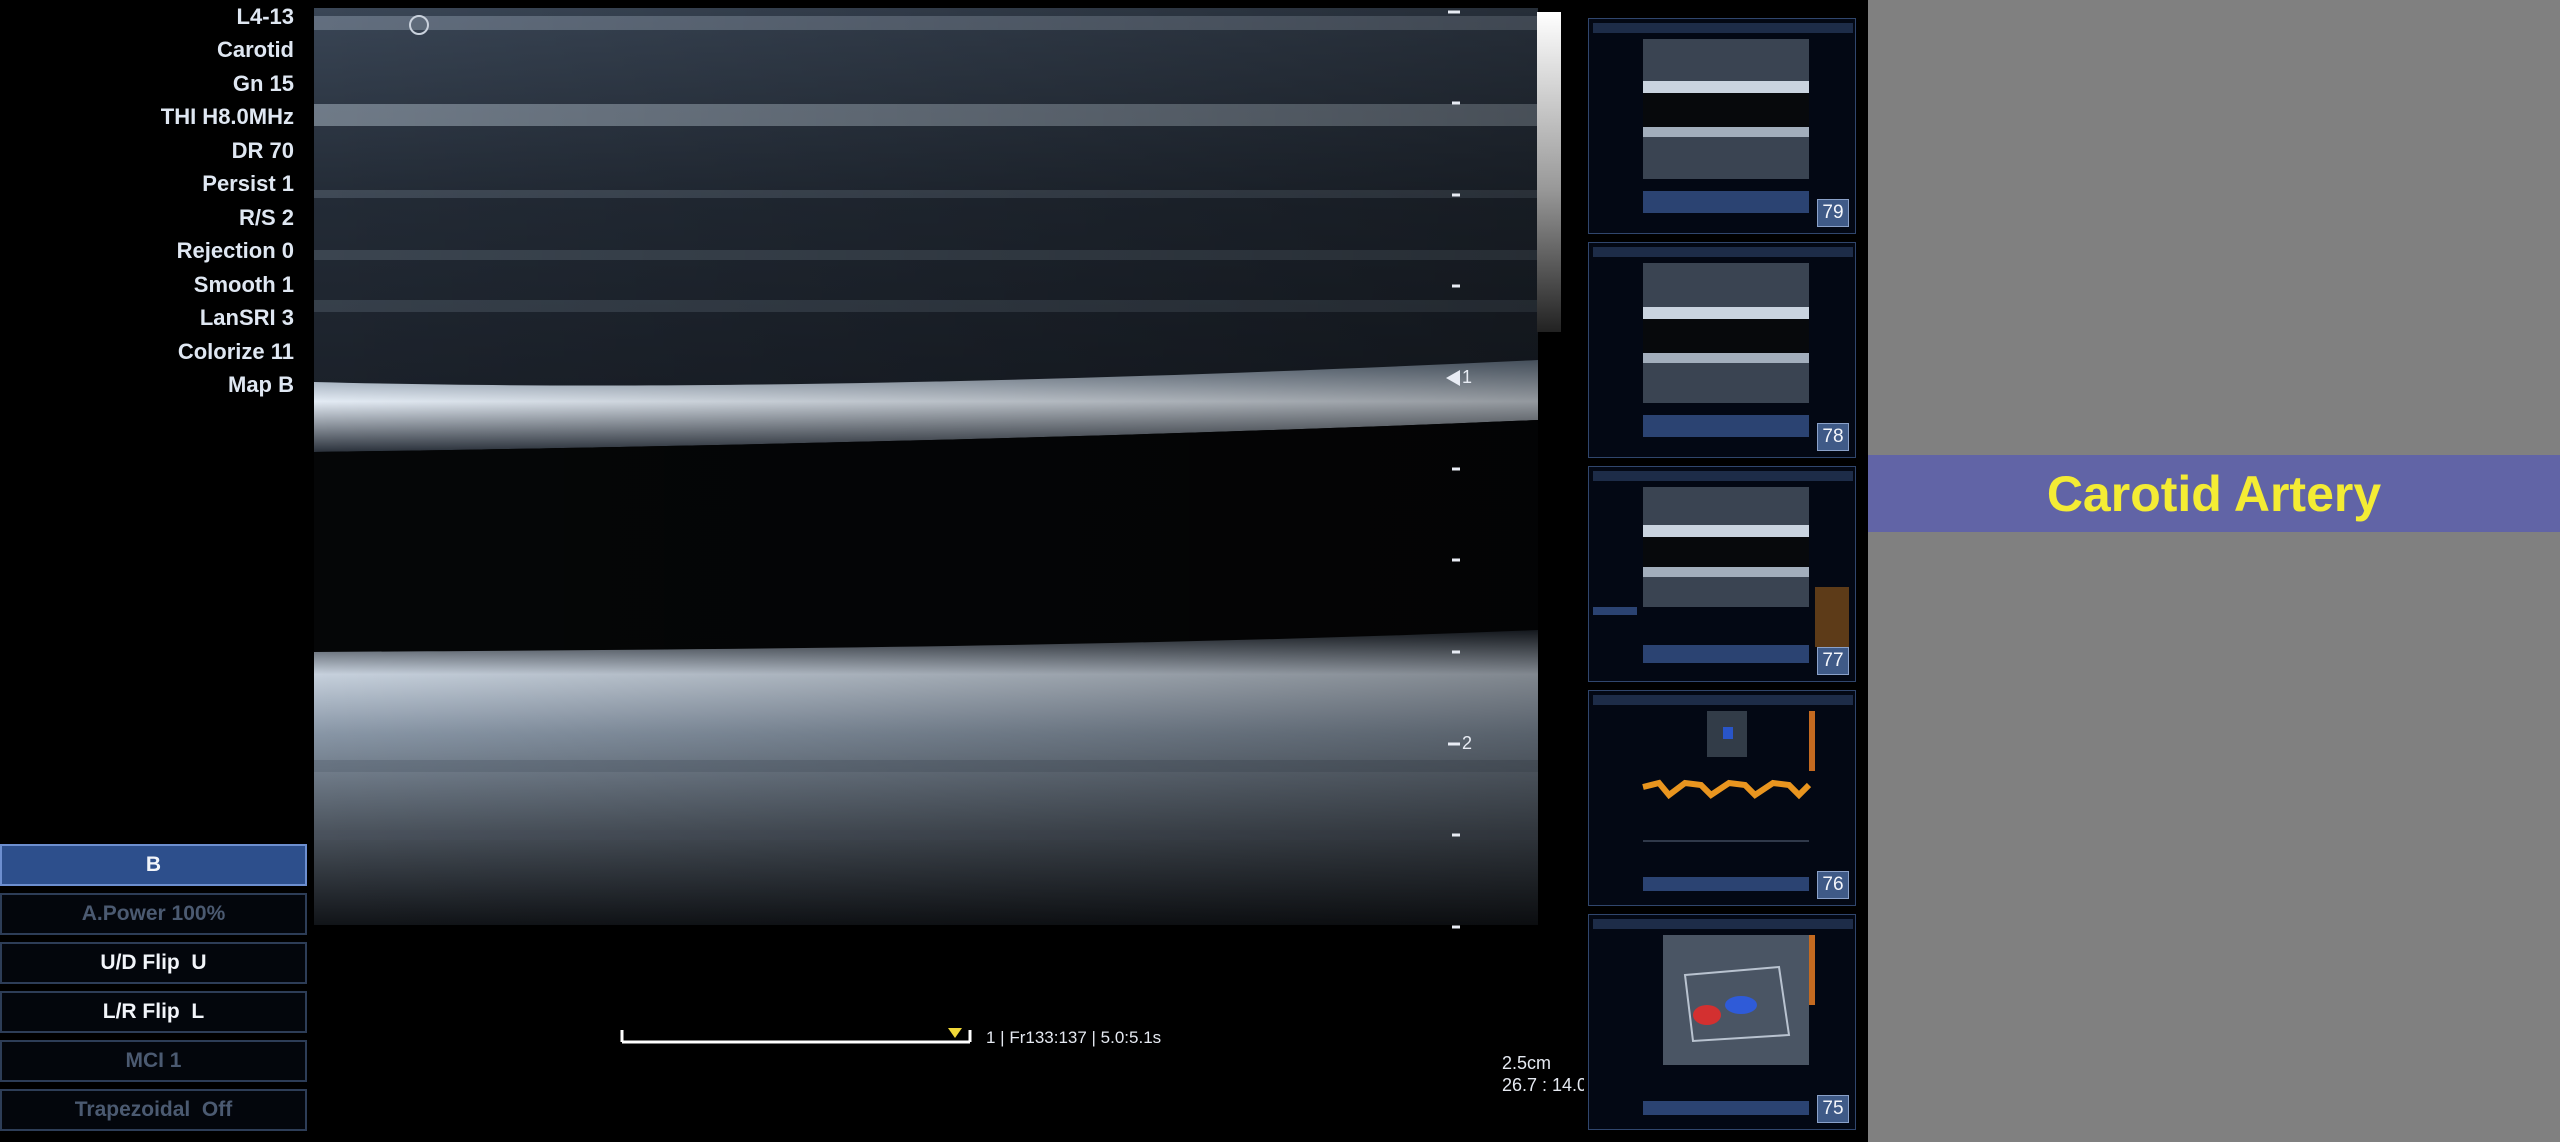 This screenshot has width=2560, height=1142. I want to click on param-lansri: LanSRI 3, so click(246, 317).